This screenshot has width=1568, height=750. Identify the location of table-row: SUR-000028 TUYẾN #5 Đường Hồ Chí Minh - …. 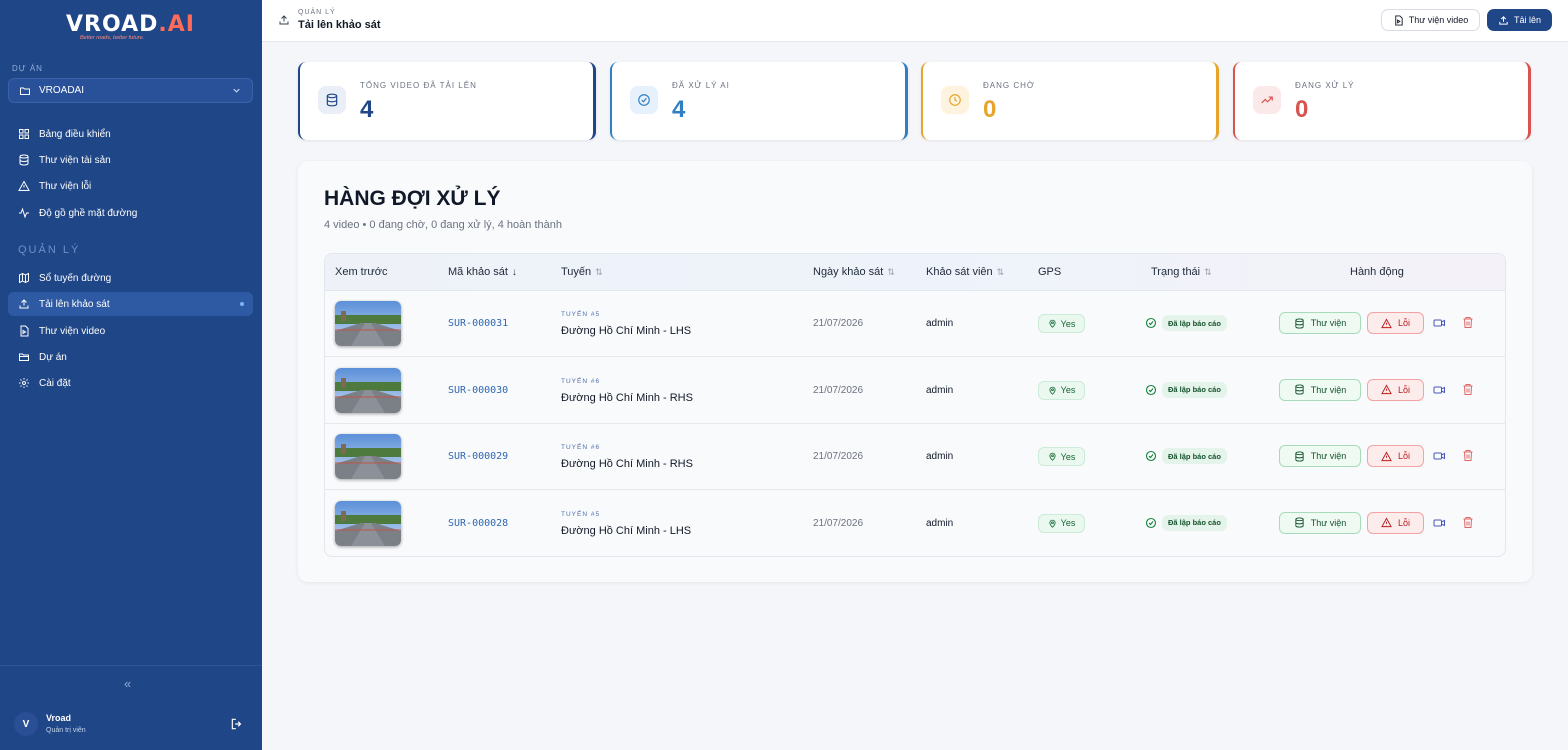
(915, 524).